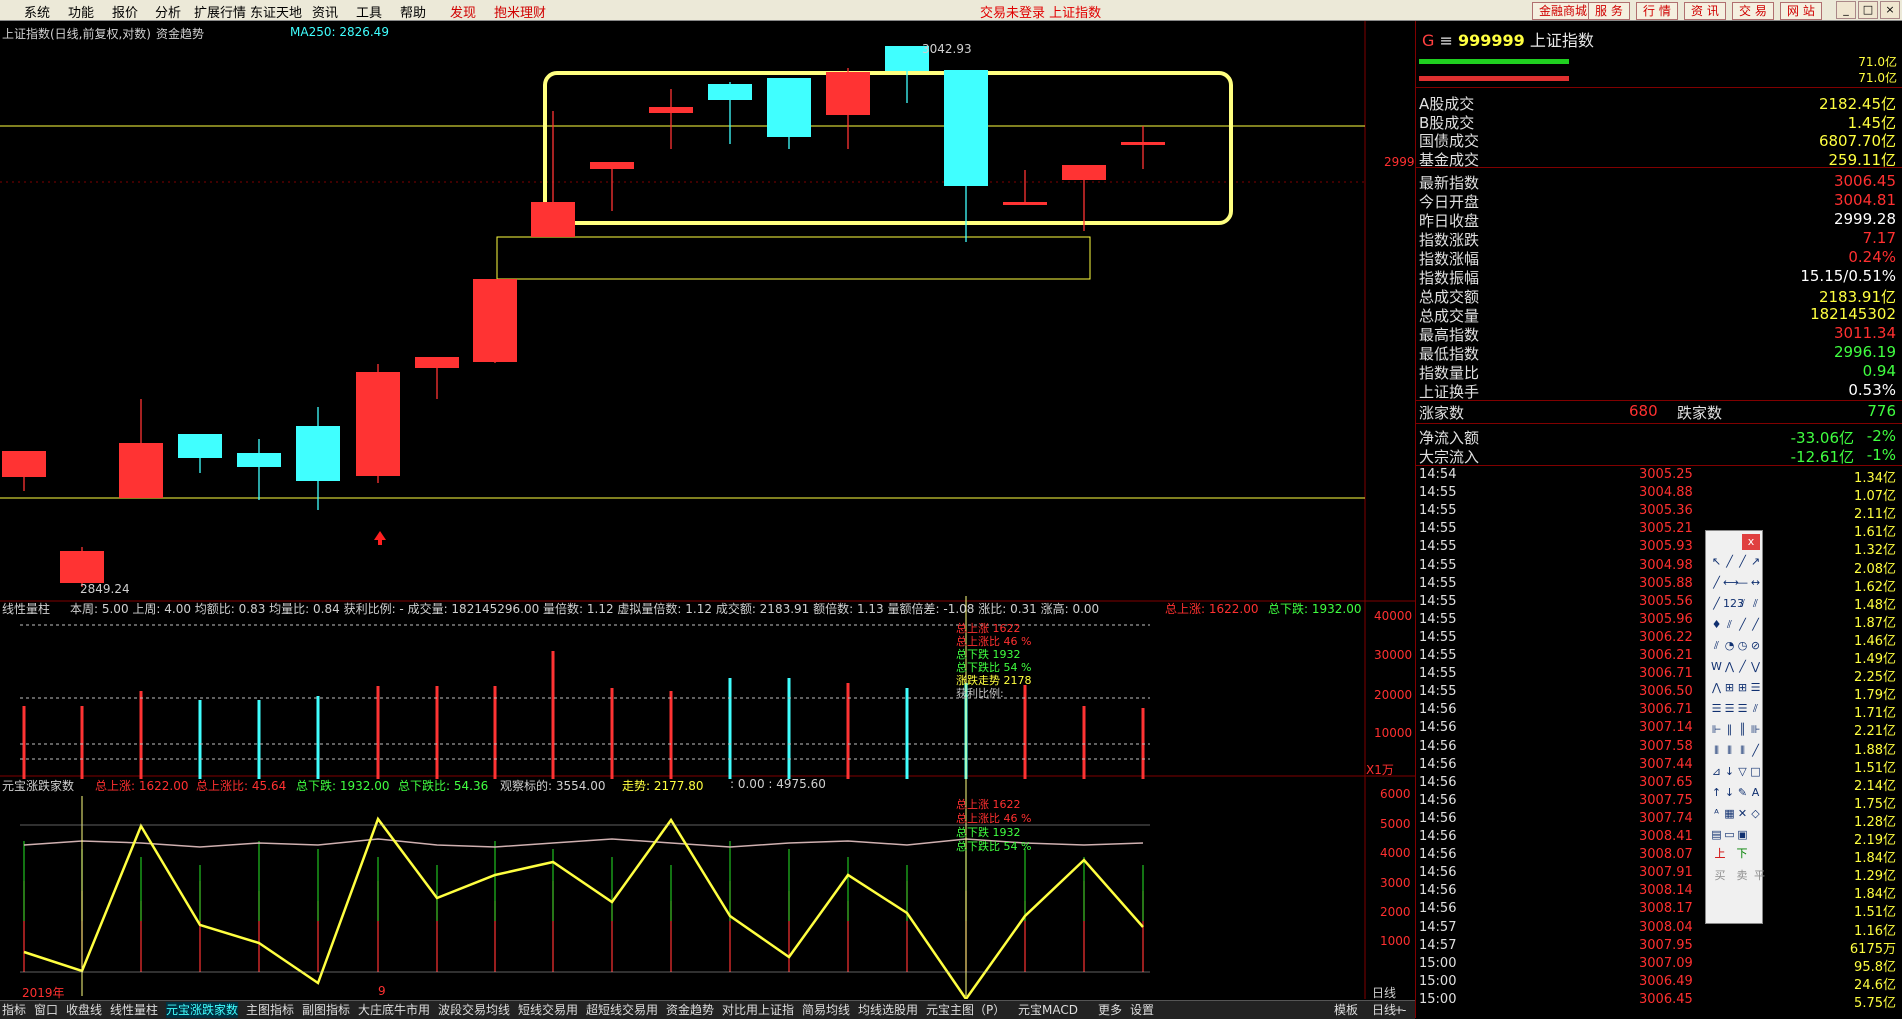  I want to click on drawing-tool-icon: 123, so click(1733, 604).